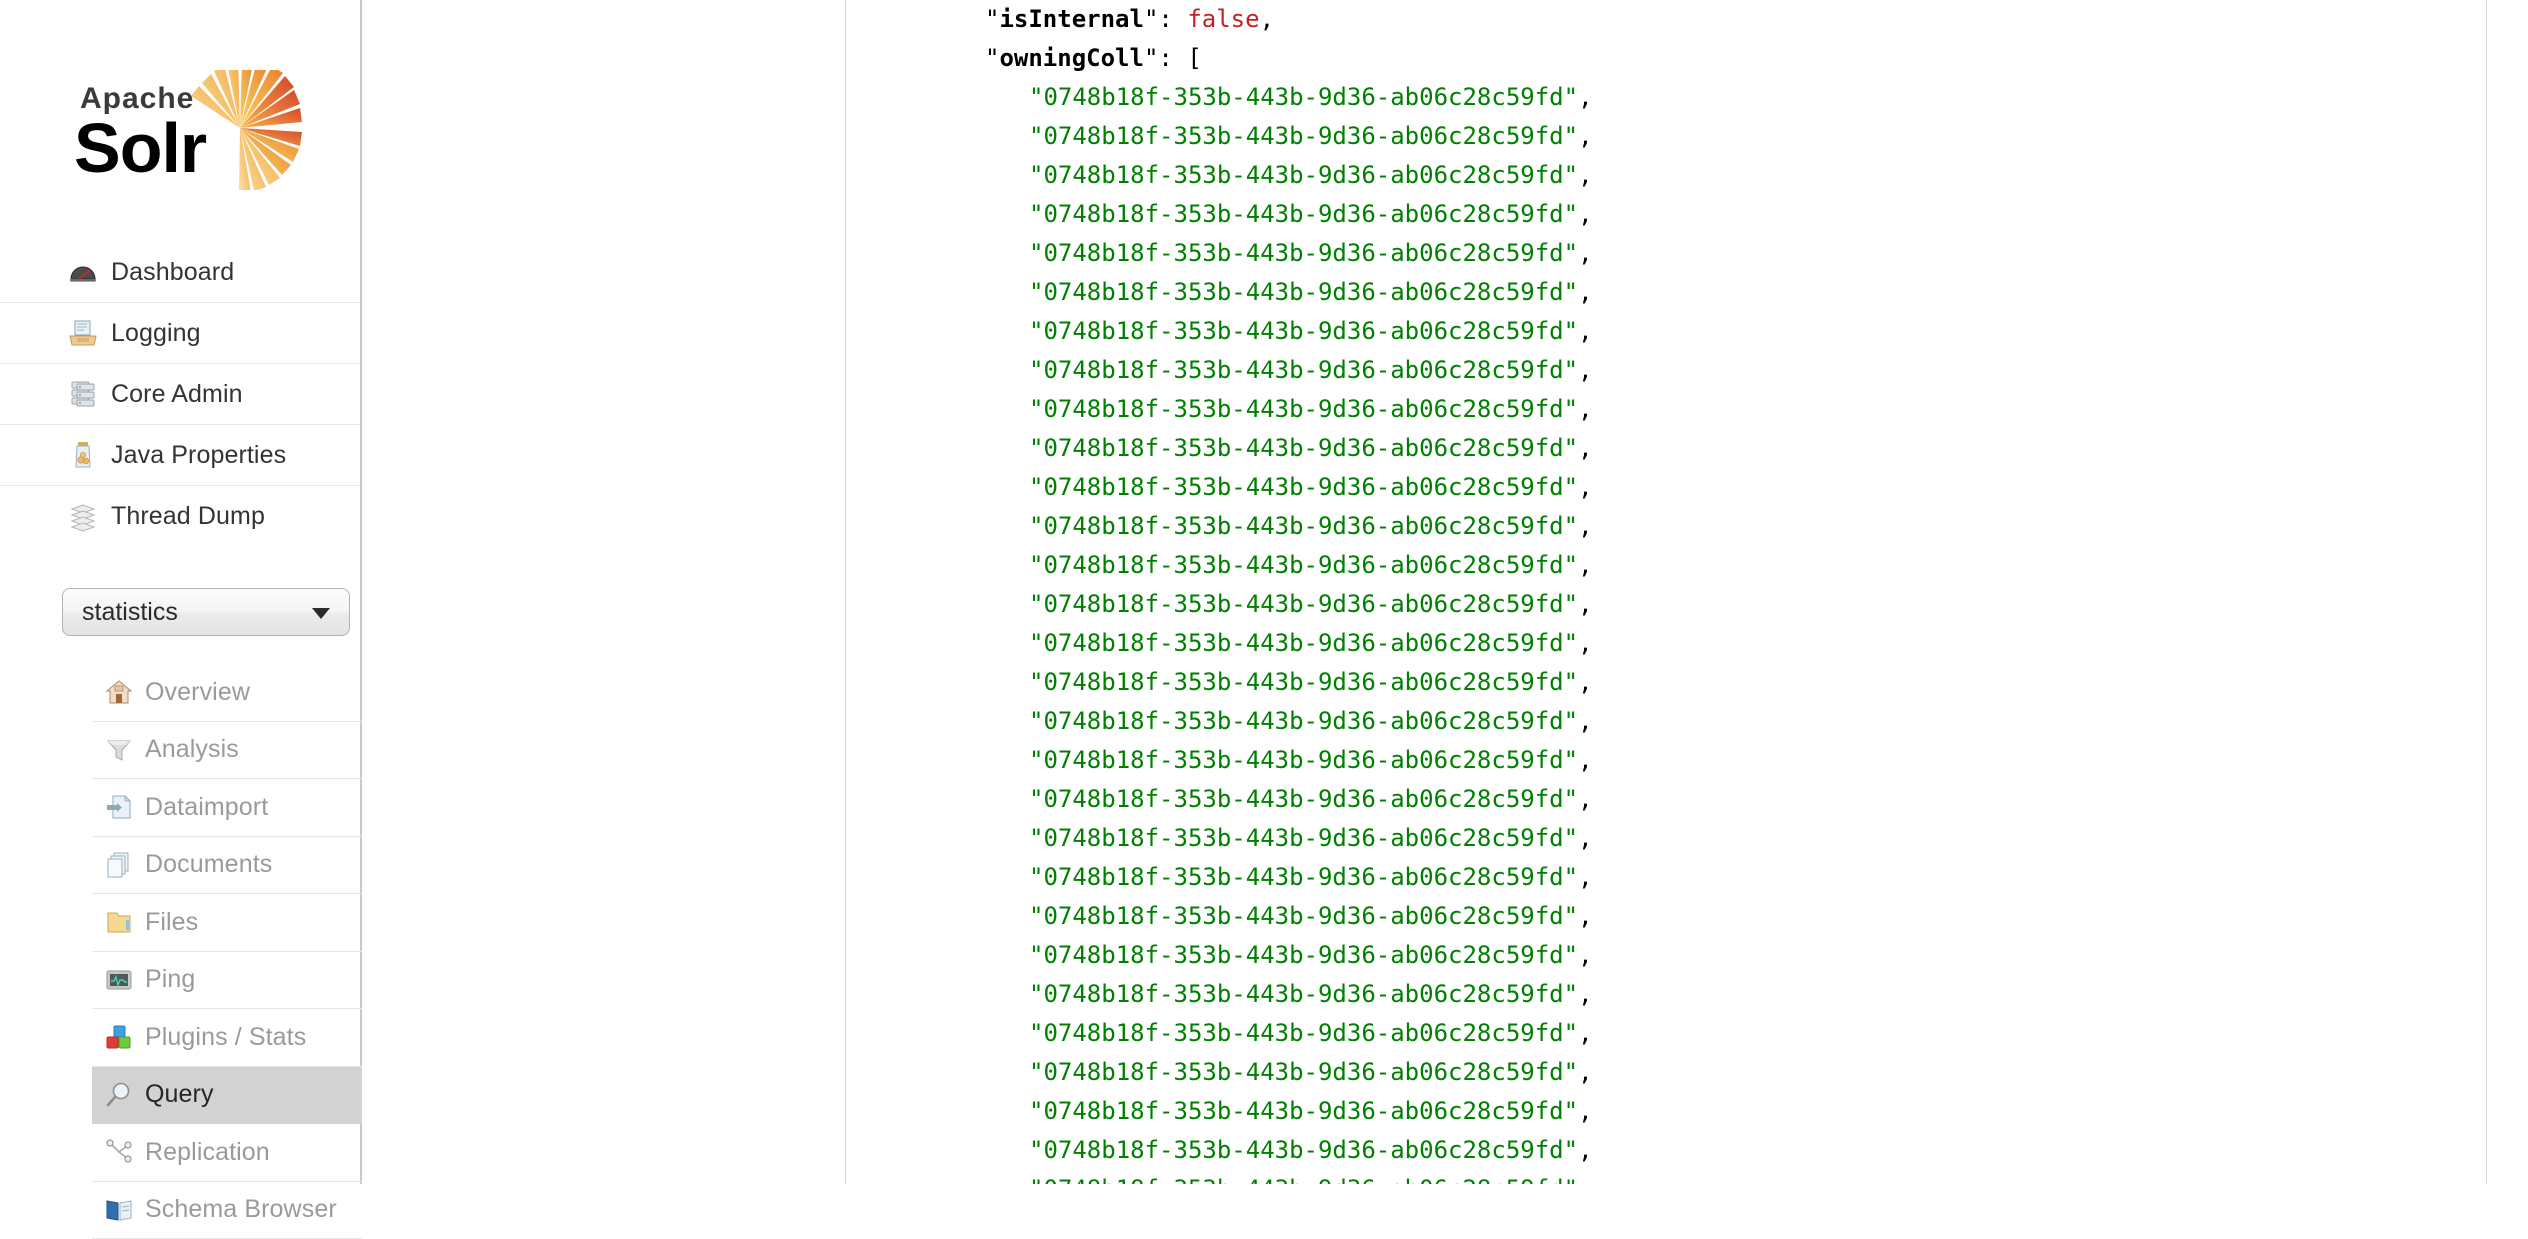 This screenshot has height=1239, width=2528. I want to click on core-admin-icon, so click(83, 394).